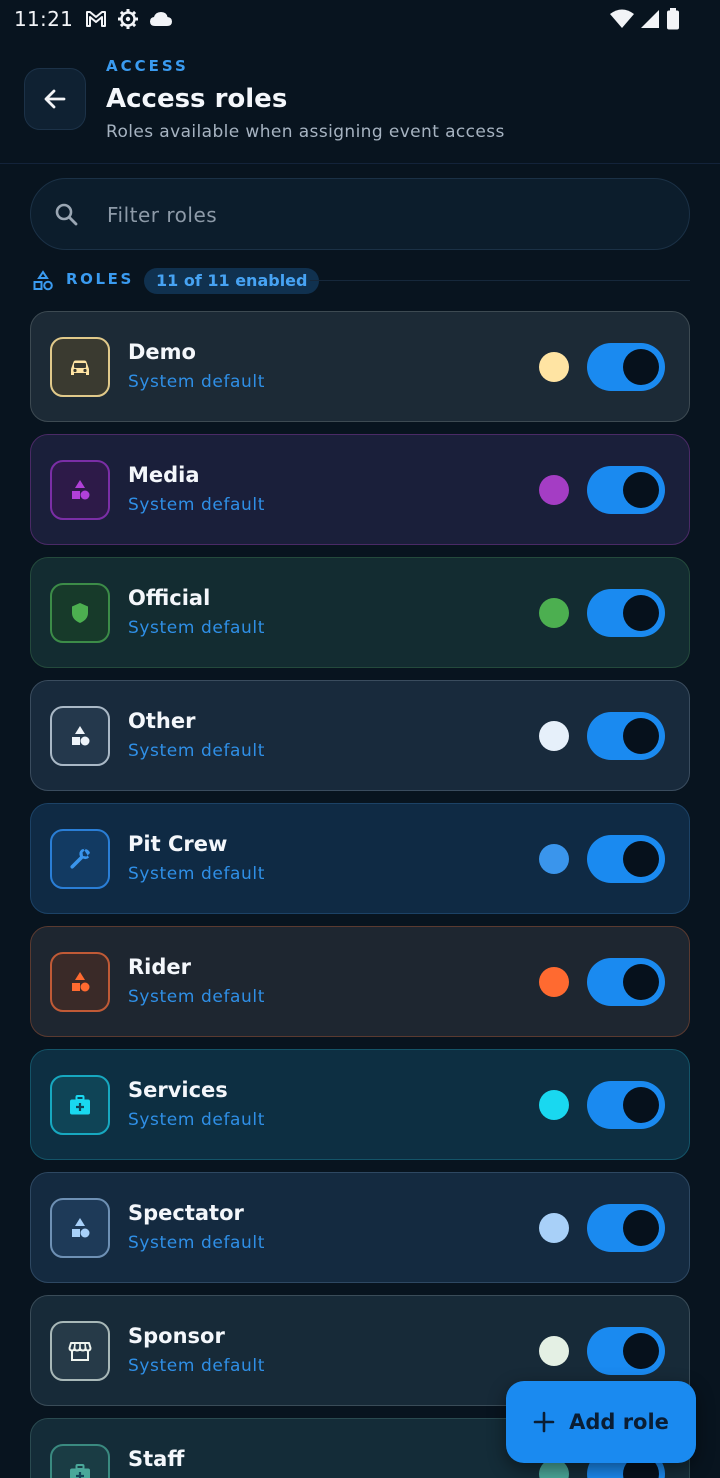 Image resolution: width=720 pixels, height=1478 pixels. Describe the element at coordinates (96, 19) in the screenshot. I see `gmail-icon` at that location.